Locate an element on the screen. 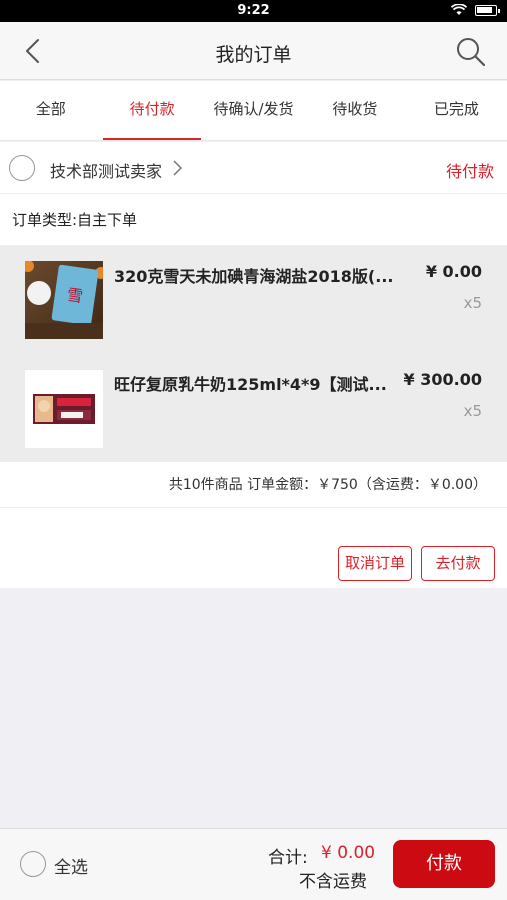 Image resolution: width=507 pixels, height=900 pixels. tab-pending-shipment: 待确认/发货 is located at coordinates (253, 110).